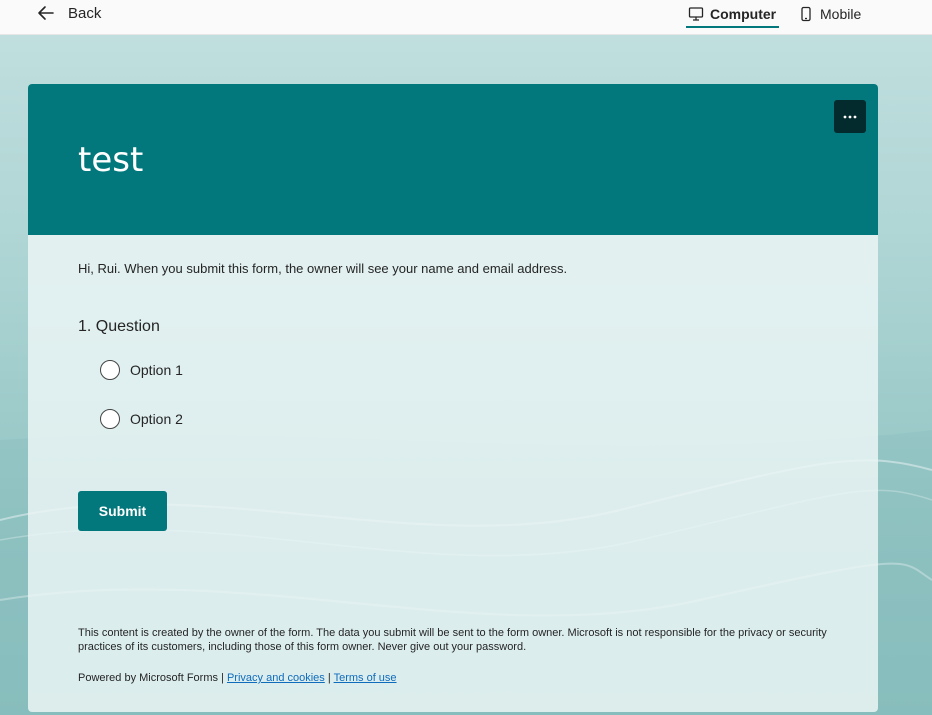 This screenshot has width=932, height=715. What do you see at coordinates (85, 13) in the screenshot?
I see `back-label: Back` at bounding box center [85, 13].